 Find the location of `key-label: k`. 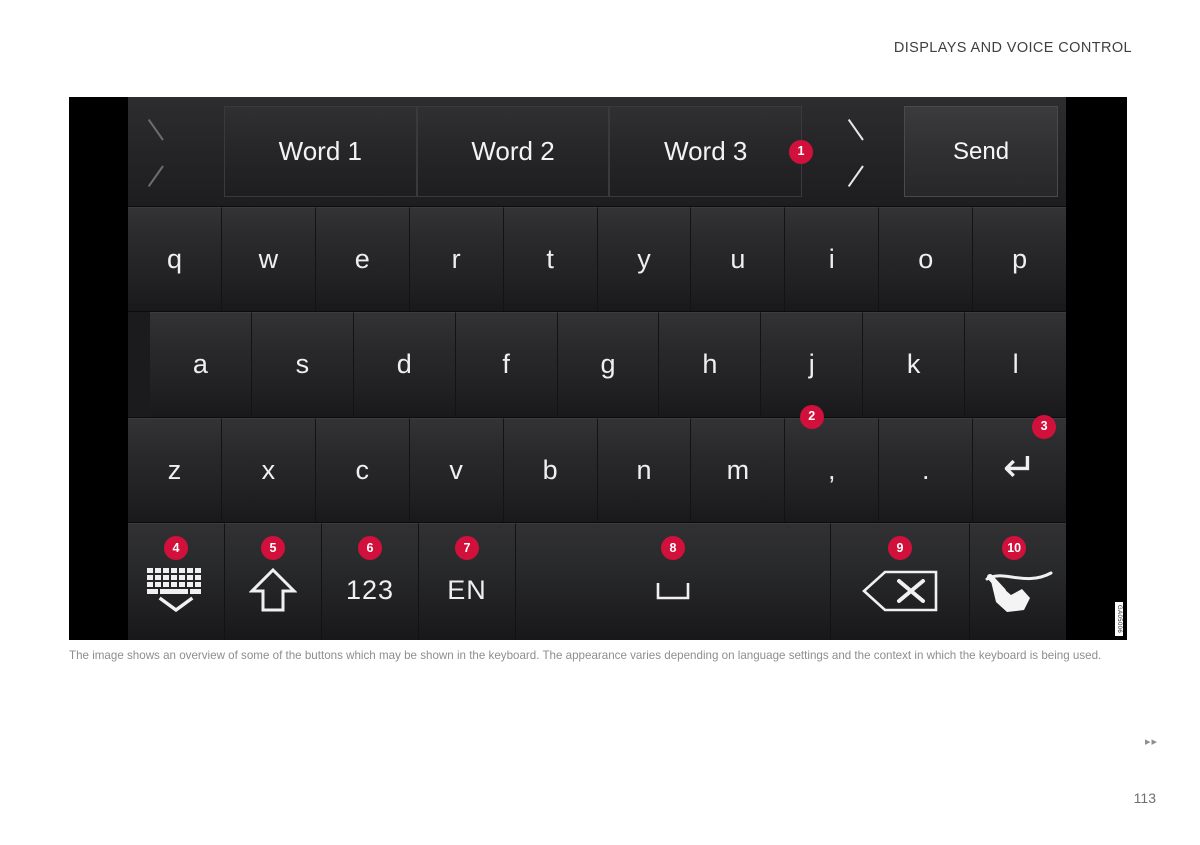

key-label: k is located at coordinates (913, 364).